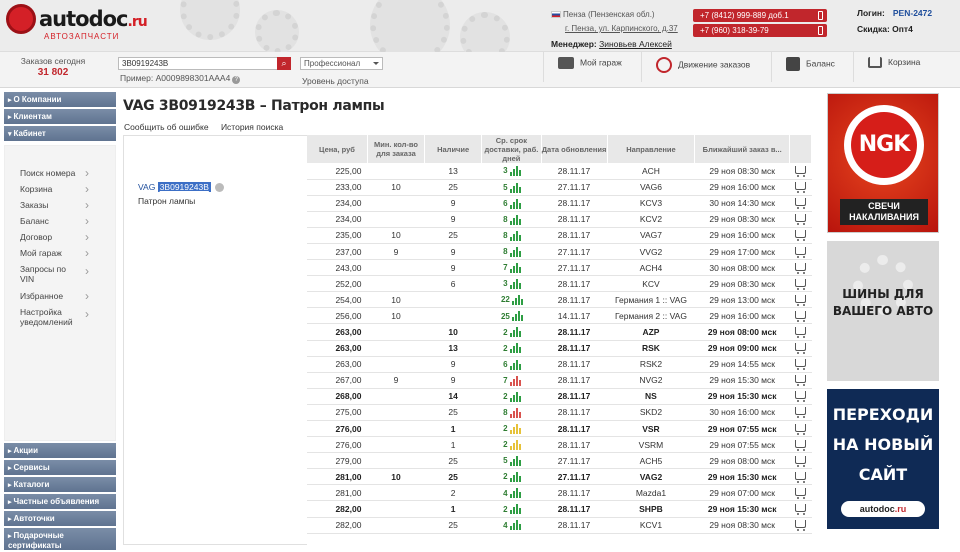 The width and height of the screenshot is (960, 552). Describe the element at coordinates (60, 253) in the screenshot. I see `sidebar-item-garage: Мой гараж` at that location.